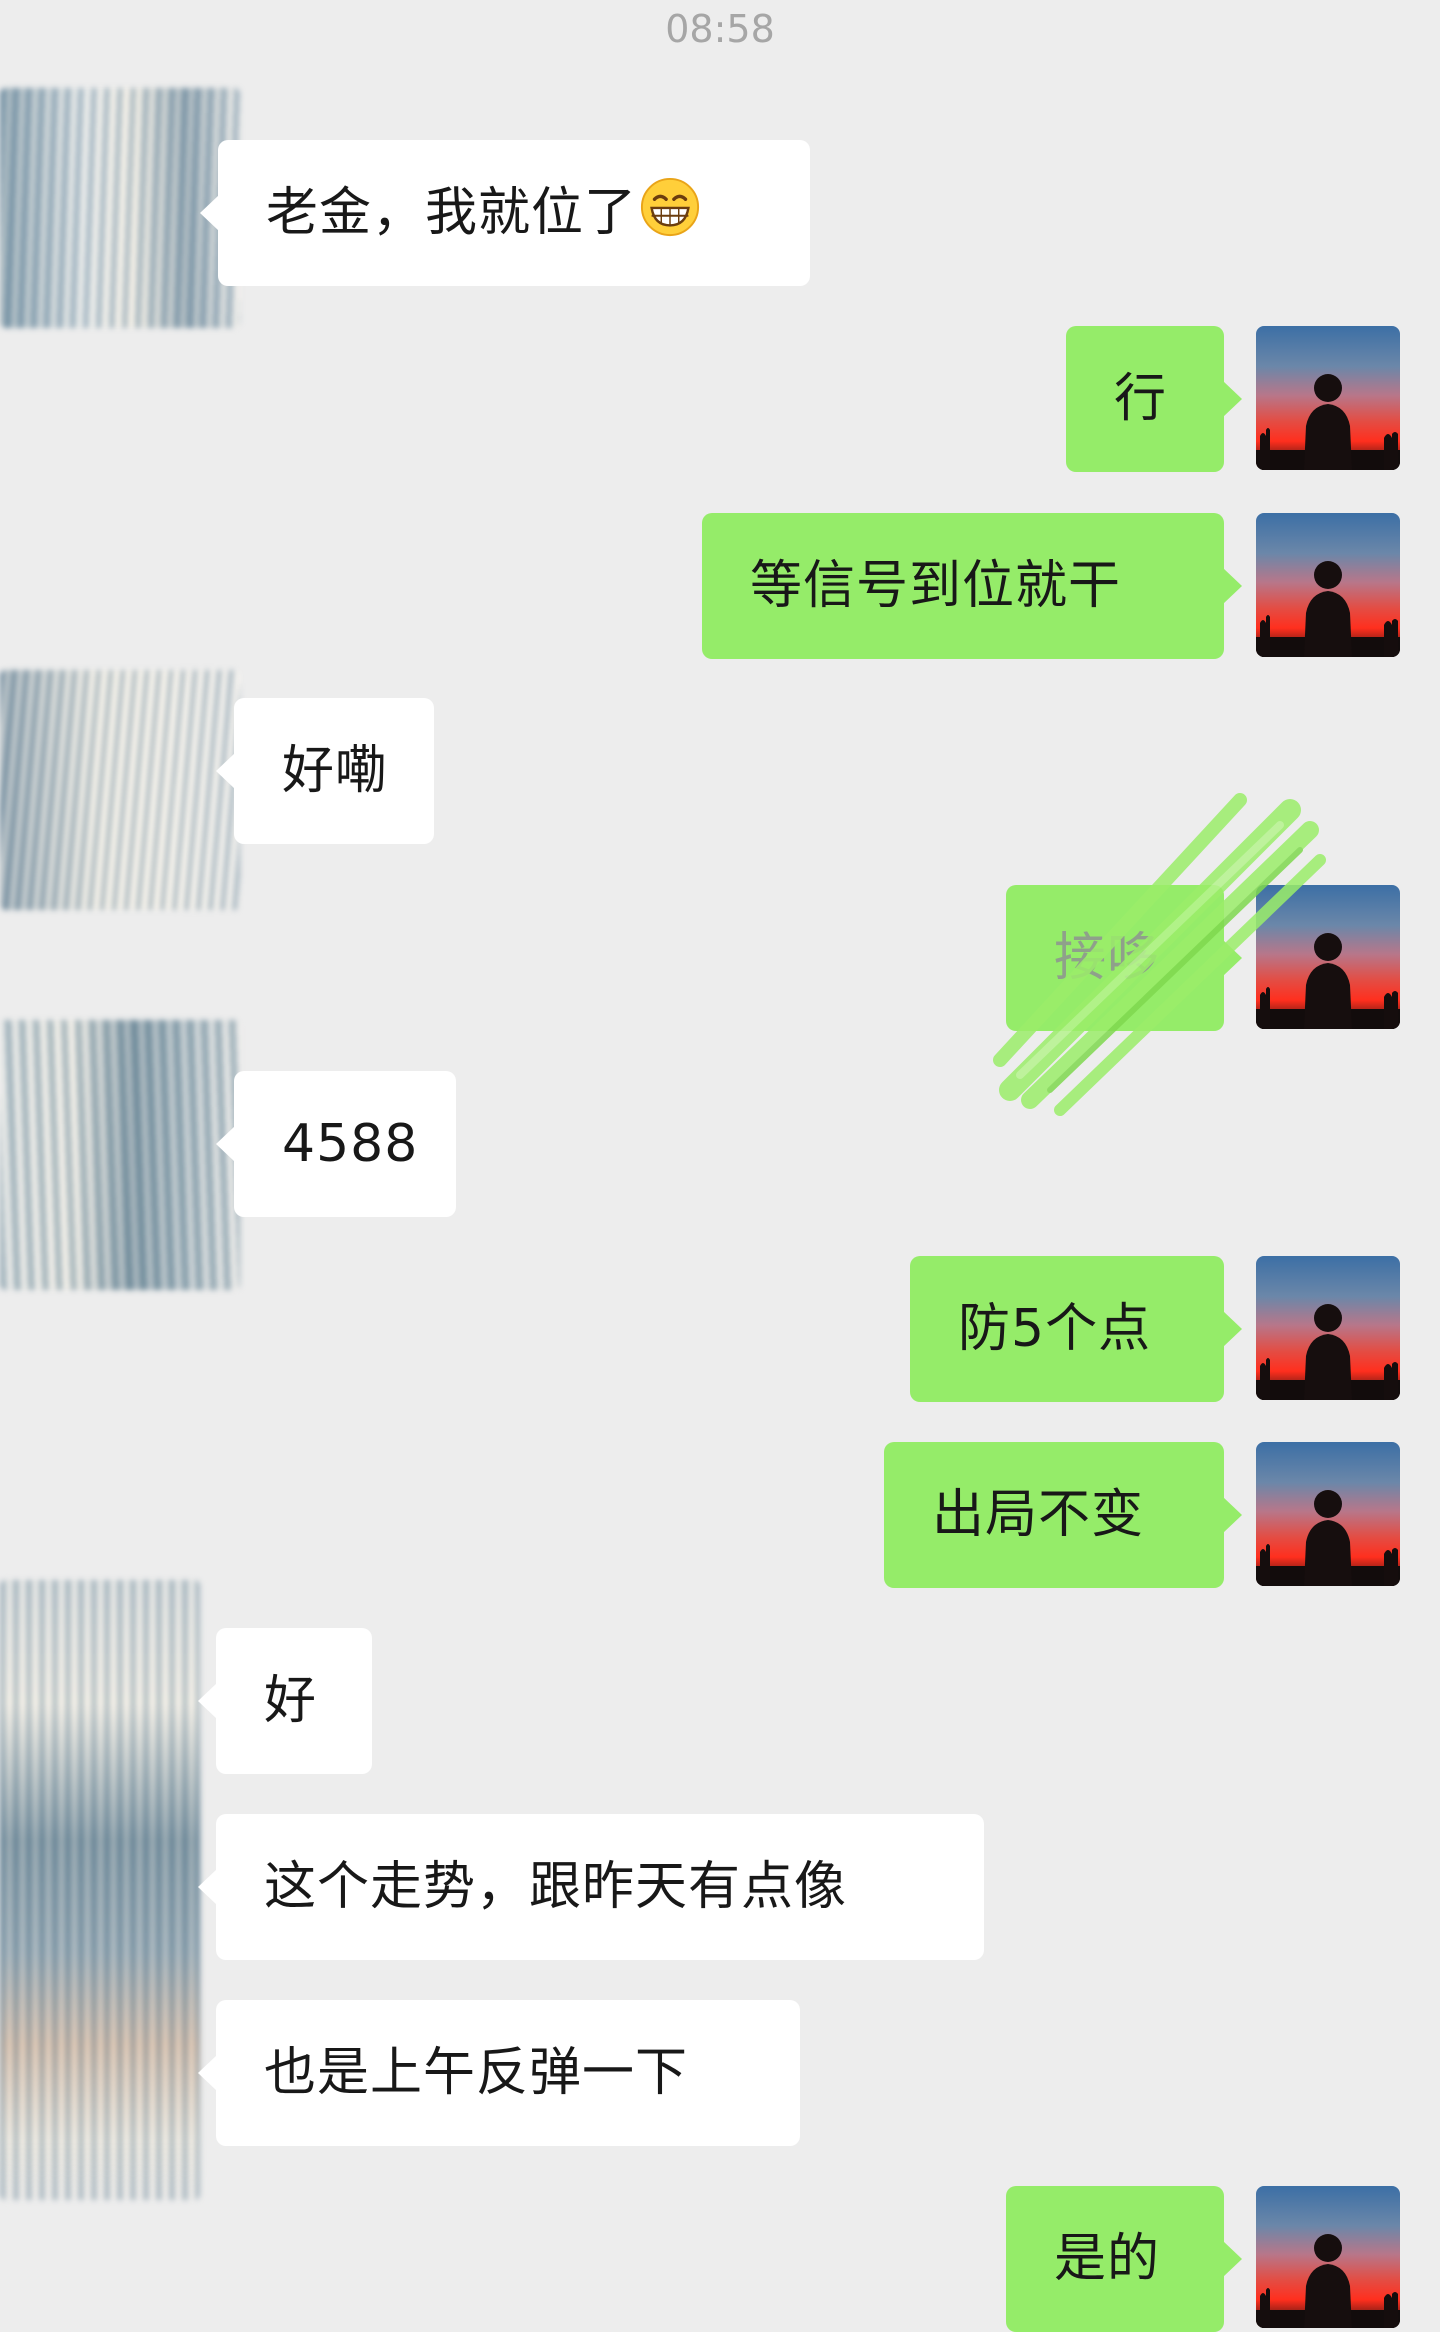 This screenshot has width=1440, height=2332. I want to click on outgoing-message-bubble: 等信号到位就干, so click(972, 586).